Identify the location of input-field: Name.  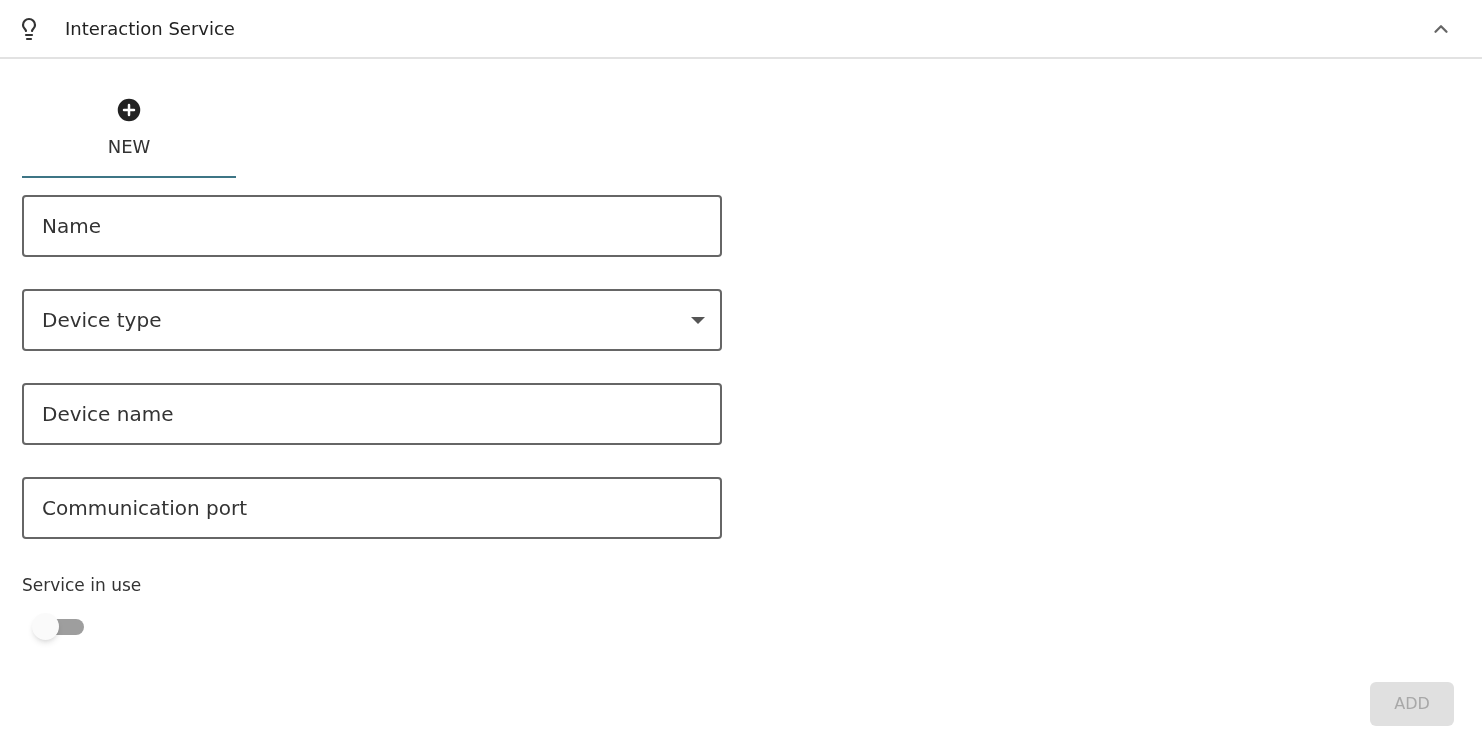
(372, 226).